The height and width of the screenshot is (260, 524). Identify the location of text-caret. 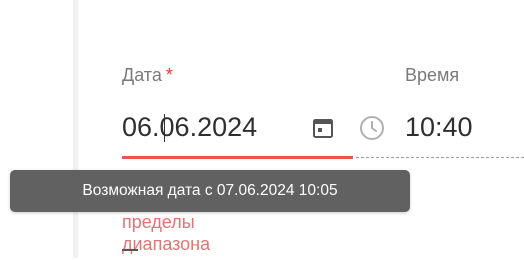
(164, 128).